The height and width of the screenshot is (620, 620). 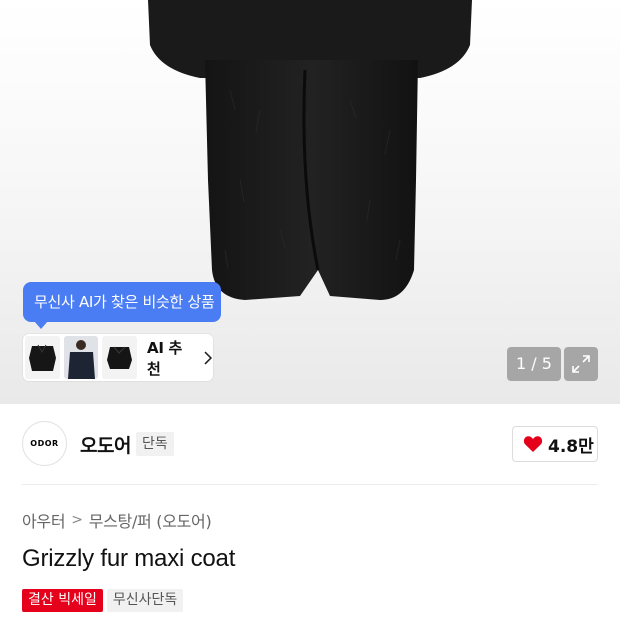 I want to click on ai-similar-tooltip: 무신사 AI가 찾은 비슷한 상품, so click(x=122, y=305).